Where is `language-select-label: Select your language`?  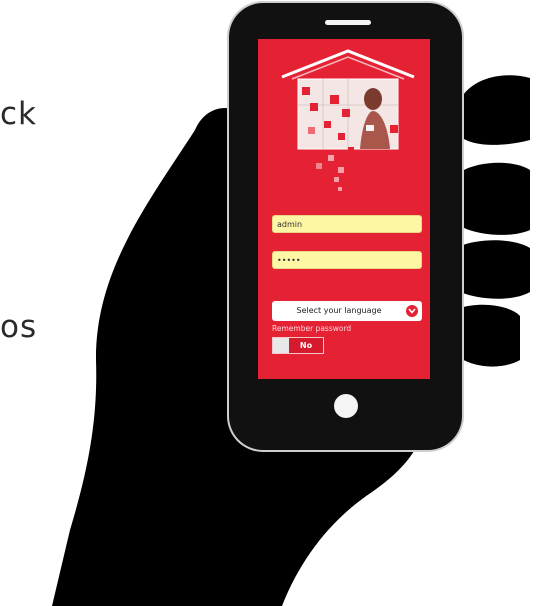 language-select-label: Select your language is located at coordinates (339, 310).